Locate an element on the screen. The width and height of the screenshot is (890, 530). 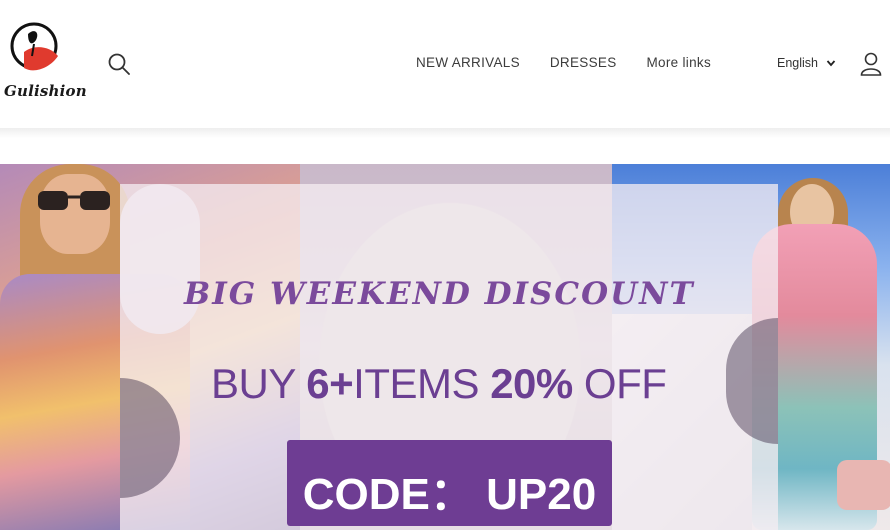
offer-prefix: BUY is located at coordinates (259, 383).